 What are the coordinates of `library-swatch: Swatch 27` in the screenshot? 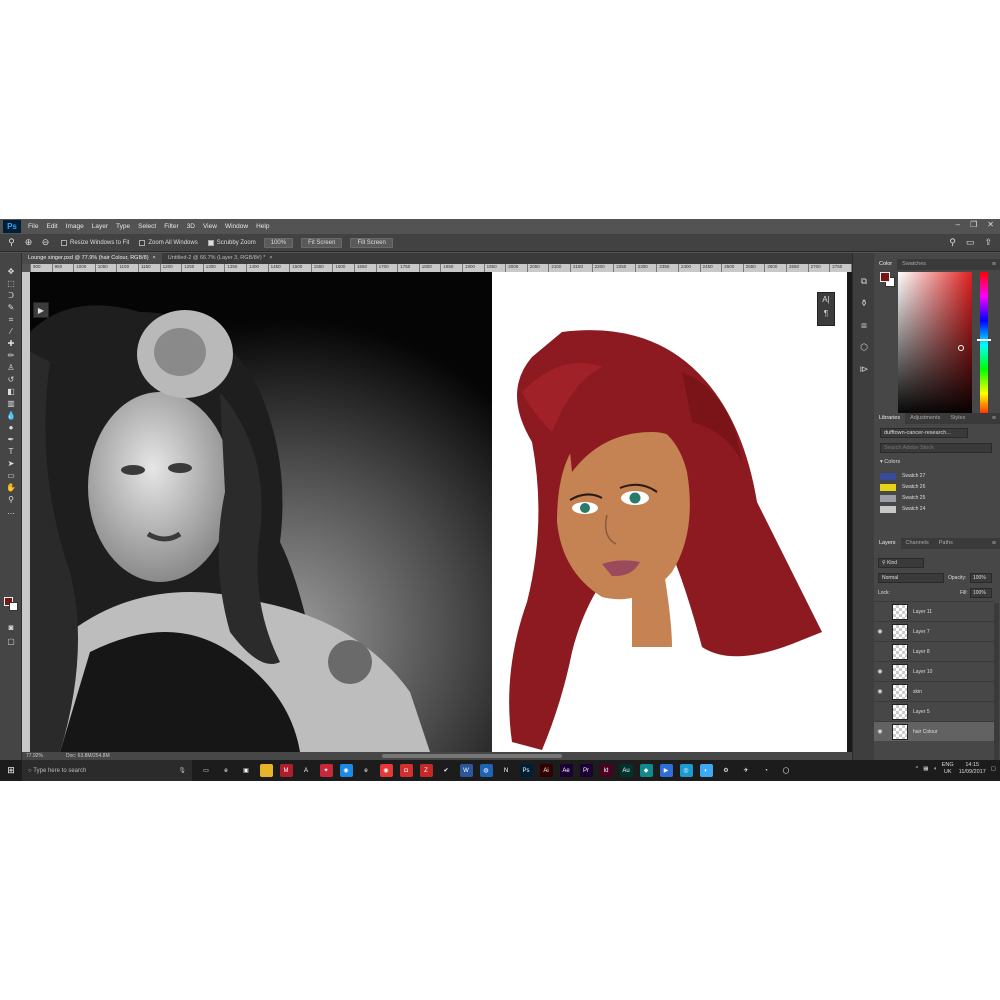 It's located at (935, 476).